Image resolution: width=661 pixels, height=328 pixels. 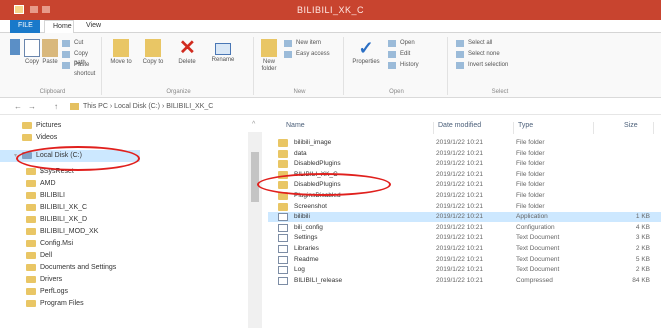 What do you see at coordinates (313, 142) in the screenshot?
I see `file-name: bilibili_image` at bounding box center [313, 142].